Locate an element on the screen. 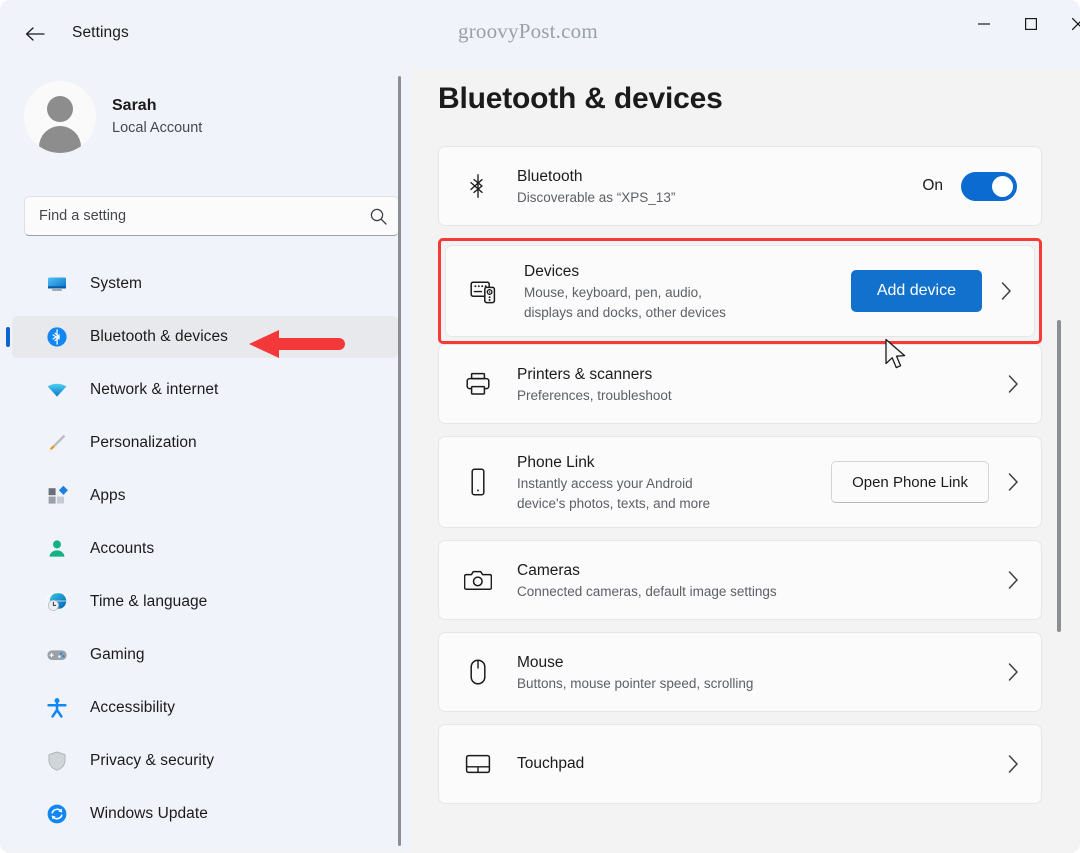 The width and height of the screenshot is (1080, 853). title-bar: Settings groovyPost.com is located at coordinates (540, 34).